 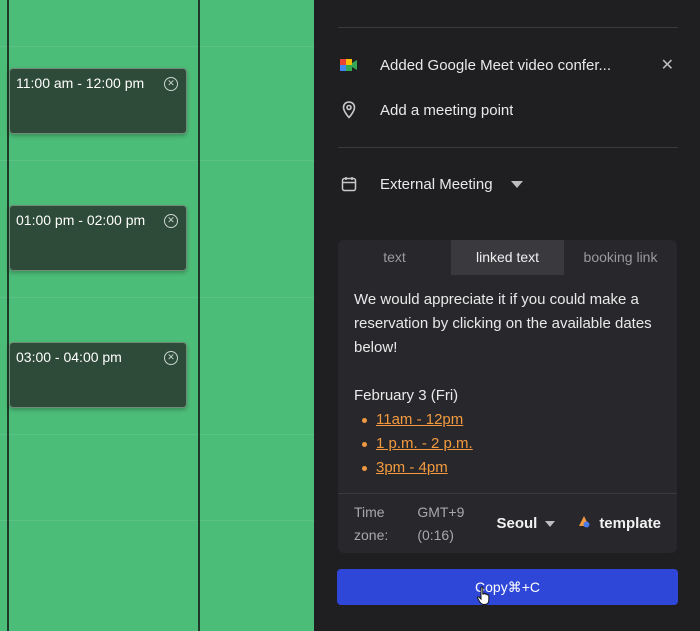 I want to click on tab-booking-link: booking link, so click(x=620, y=257).